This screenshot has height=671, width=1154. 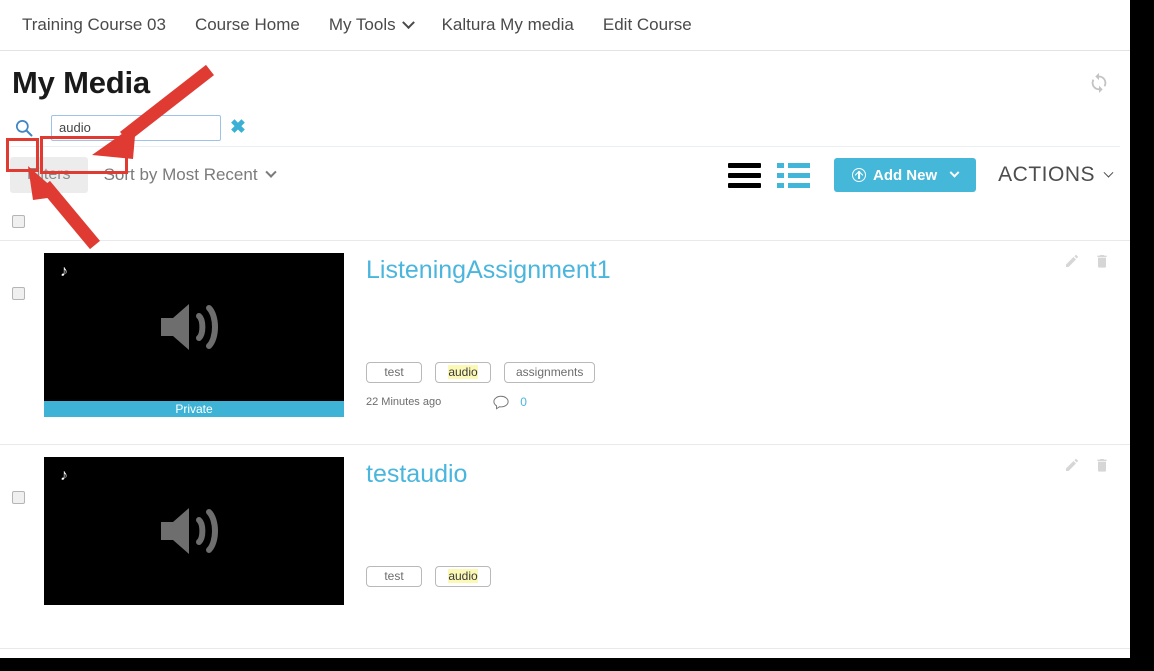 I want to click on comments-group: 0, so click(x=510, y=402).